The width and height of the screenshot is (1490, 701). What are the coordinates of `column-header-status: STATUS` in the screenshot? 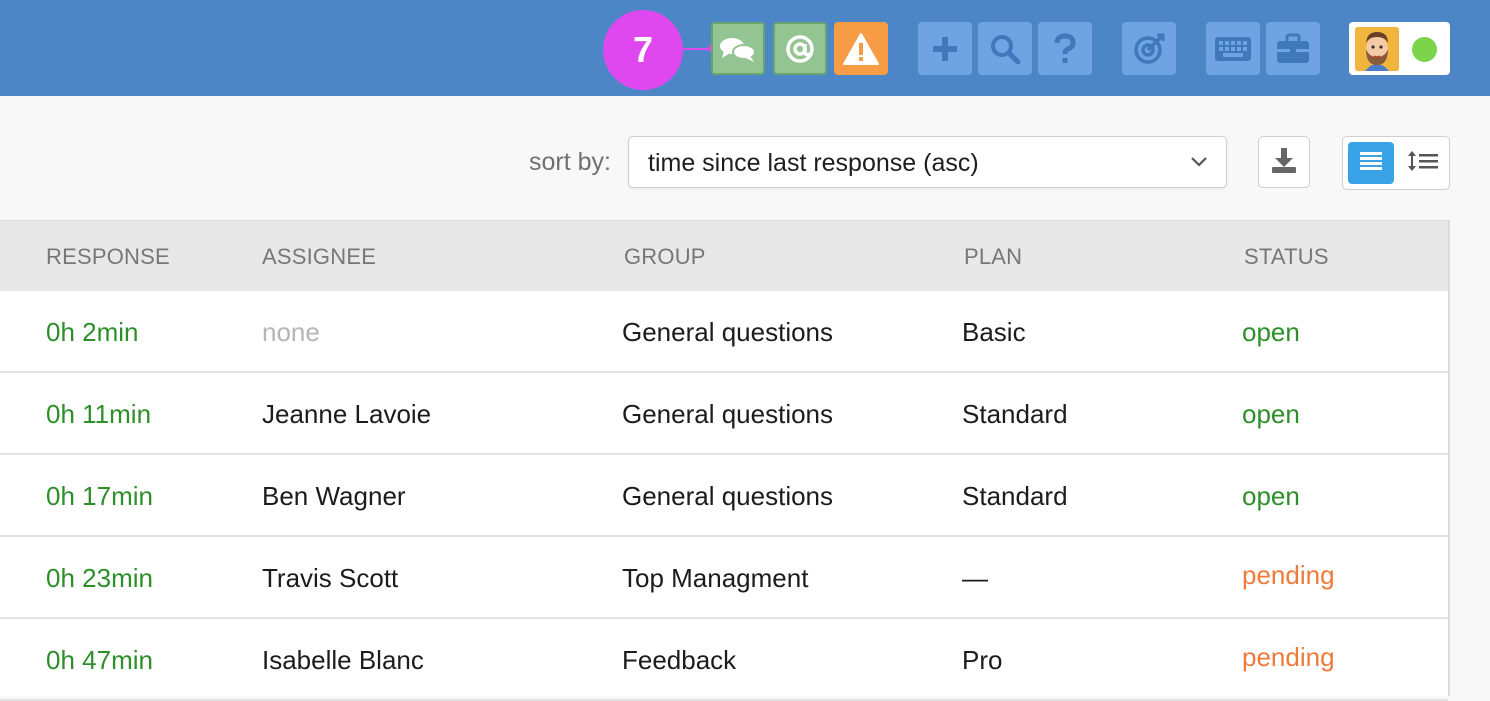 It's located at (1286, 257).